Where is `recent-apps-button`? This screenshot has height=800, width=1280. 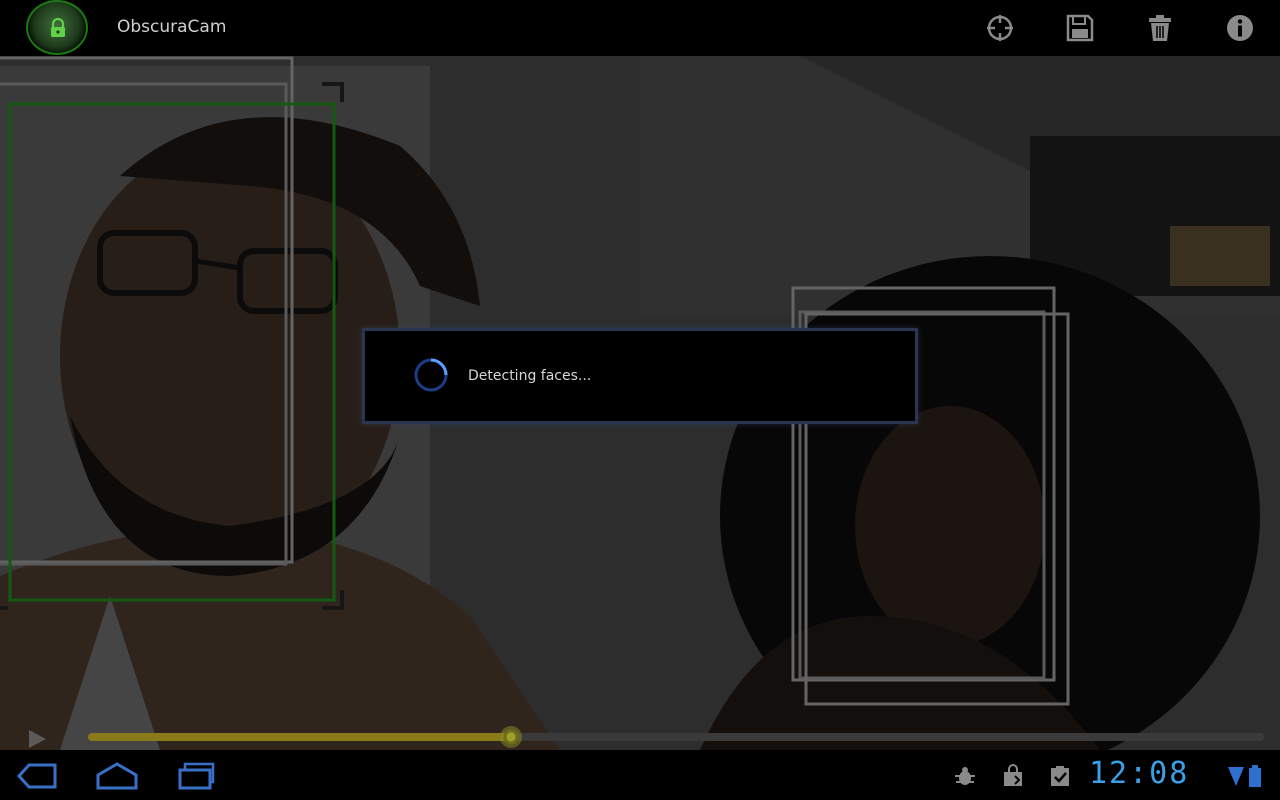
recent-apps-button is located at coordinates (197, 776).